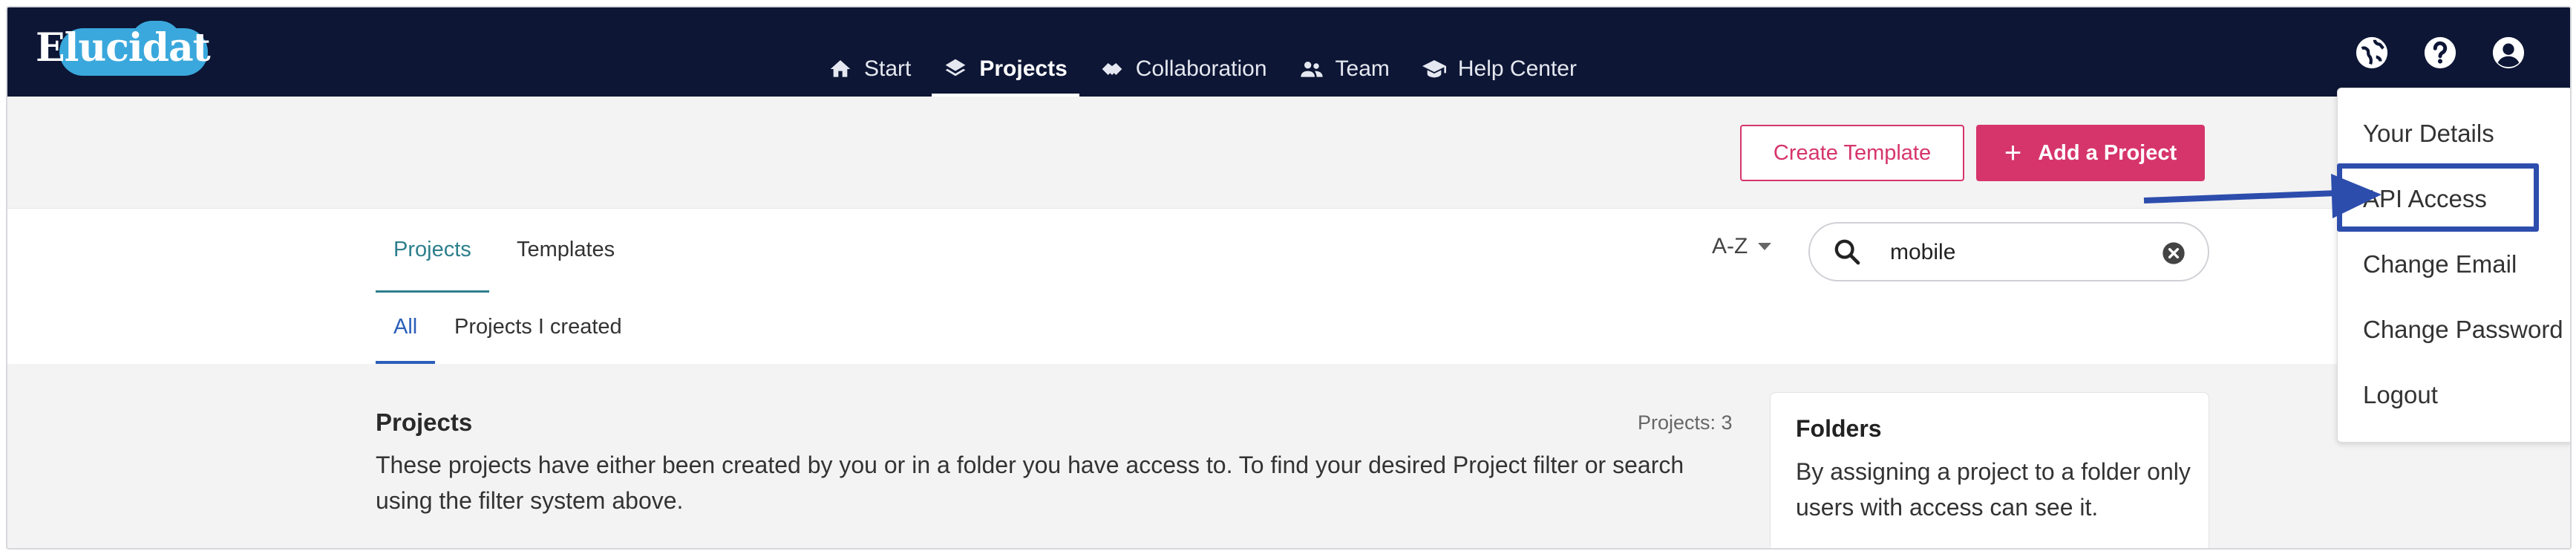  I want to click on tab-templates: Templates, so click(566, 250).